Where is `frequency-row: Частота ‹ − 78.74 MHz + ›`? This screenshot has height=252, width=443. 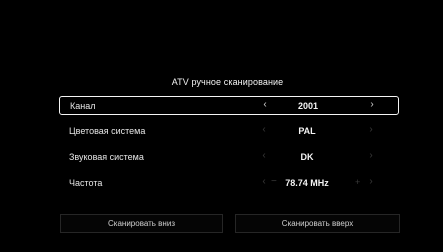 frequency-row: Частота ‹ − 78.74 MHz + › is located at coordinates (229, 183).